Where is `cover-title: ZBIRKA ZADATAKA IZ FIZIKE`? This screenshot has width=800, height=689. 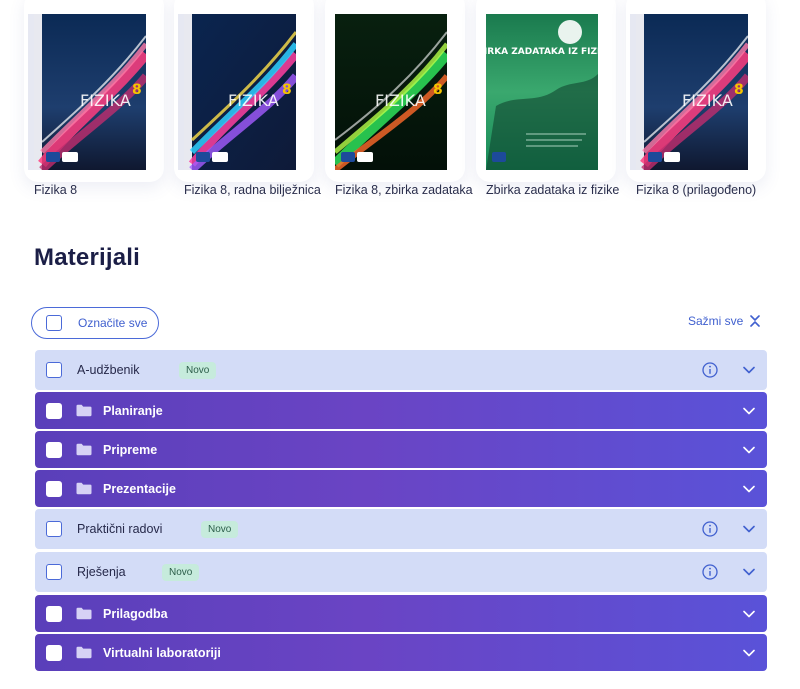 cover-title: ZBIRKA ZADATAKA IZ FIZIKE is located at coordinates (542, 52).